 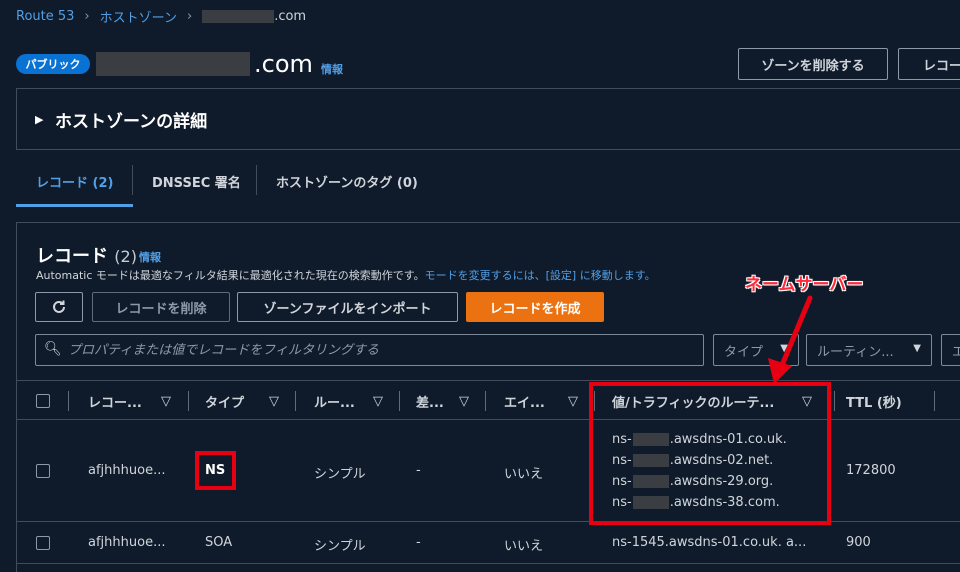 I want to click on import-zone-file-button: ゾーンファイルをインポート, so click(x=347, y=307).